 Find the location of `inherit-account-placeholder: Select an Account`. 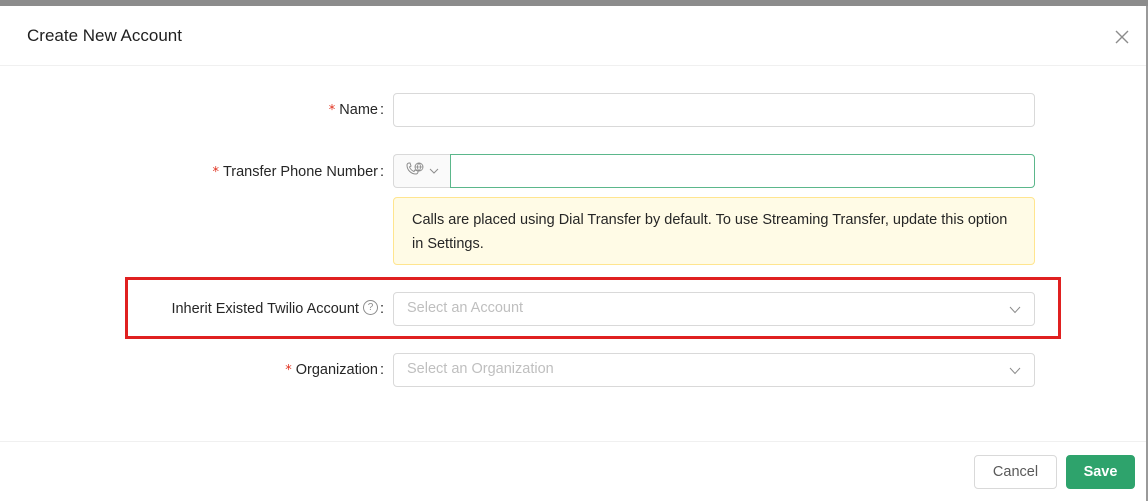

inherit-account-placeholder: Select an Account is located at coordinates (465, 308).